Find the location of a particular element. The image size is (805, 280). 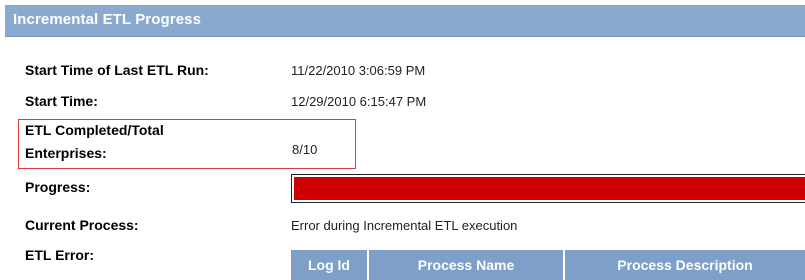

etl-error-label: ETL Error: is located at coordinates (59, 255).